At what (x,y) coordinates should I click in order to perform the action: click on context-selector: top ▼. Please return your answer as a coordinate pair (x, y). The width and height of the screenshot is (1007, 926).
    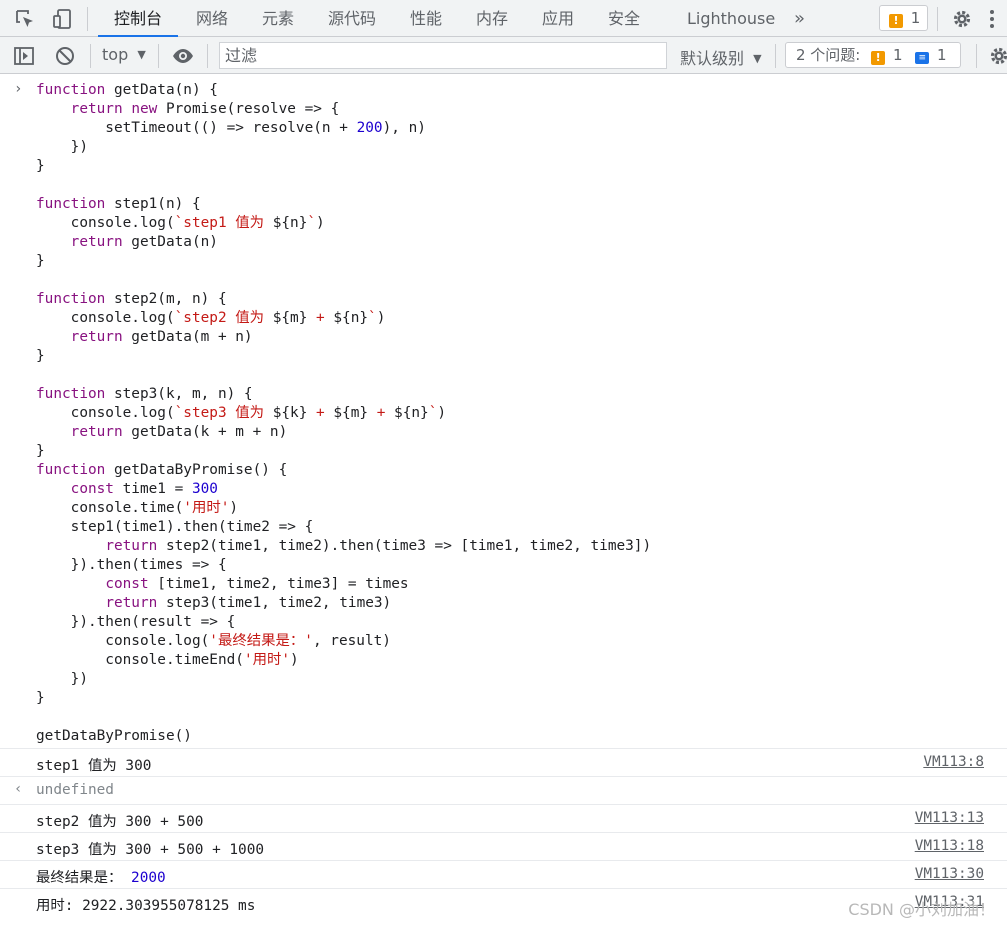
    Looking at the image, I should click on (124, 54).